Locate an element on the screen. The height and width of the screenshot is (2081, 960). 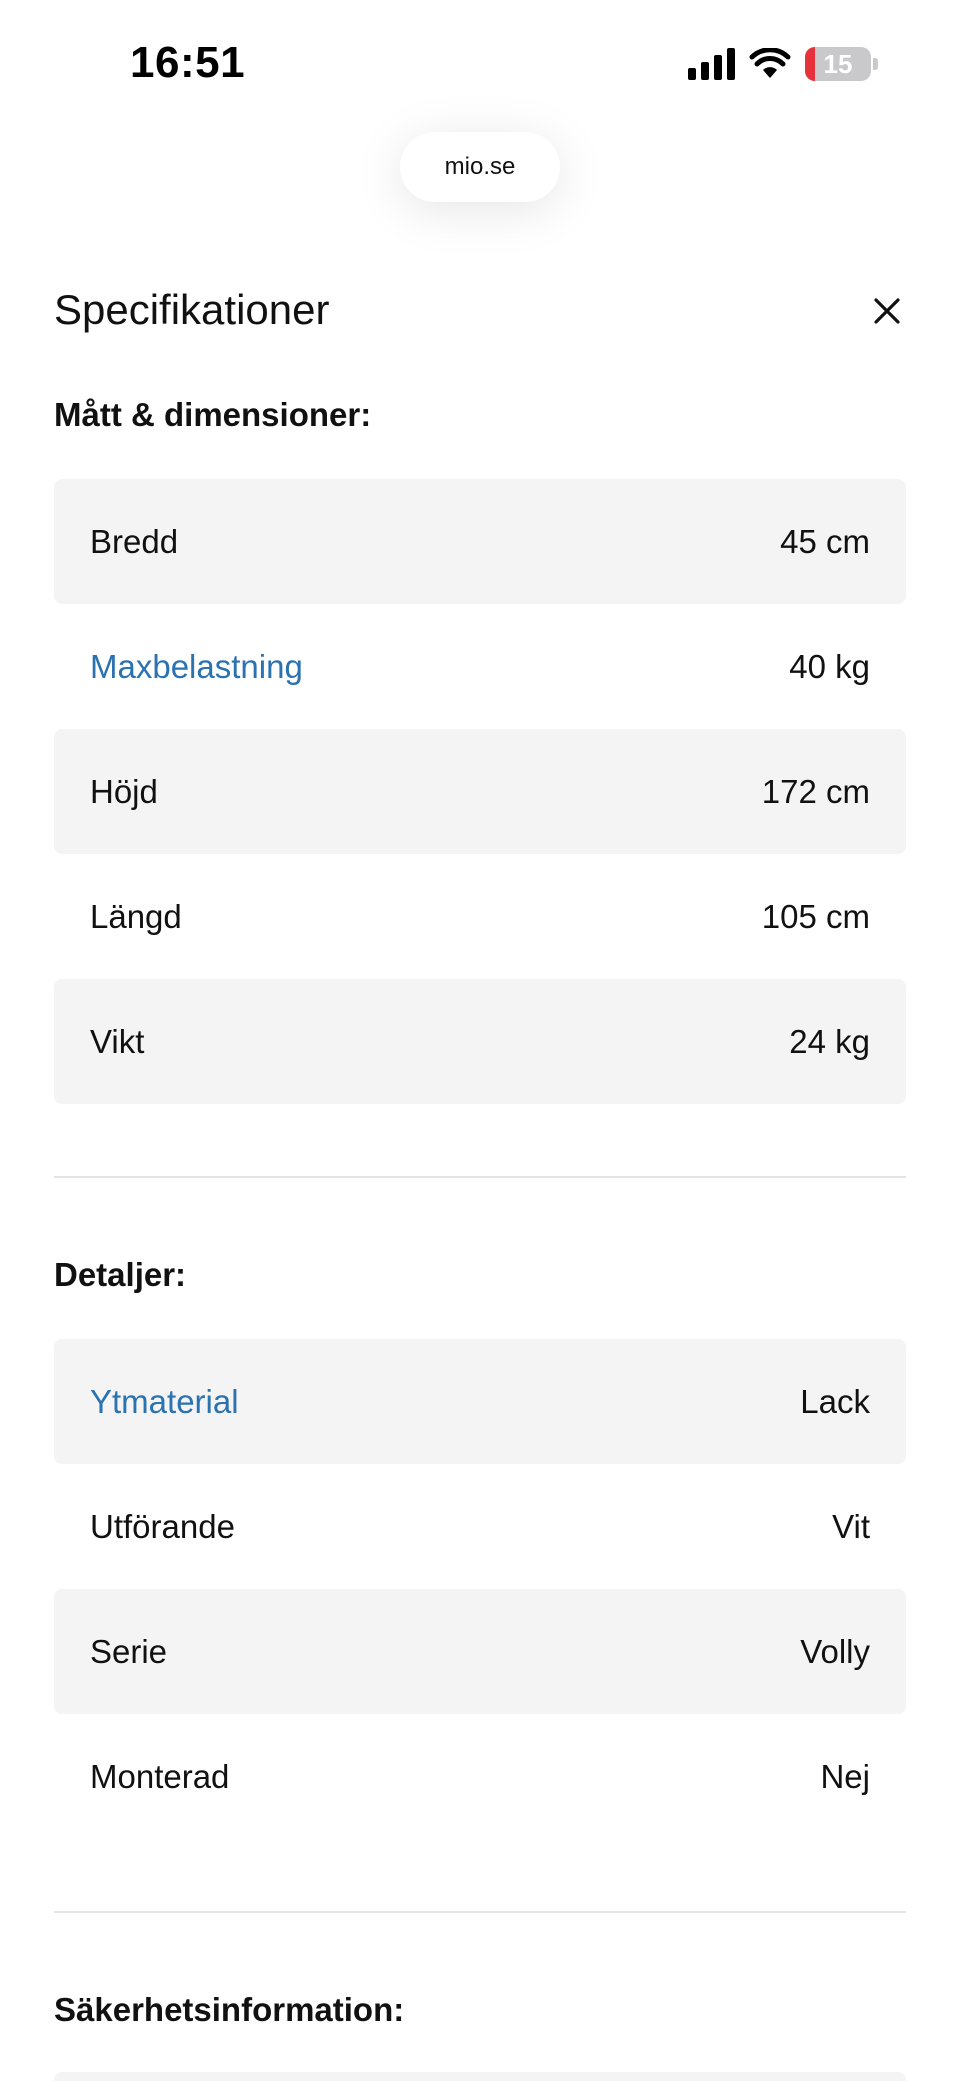
status-icons: 15 is located at coordinates (783, 64).